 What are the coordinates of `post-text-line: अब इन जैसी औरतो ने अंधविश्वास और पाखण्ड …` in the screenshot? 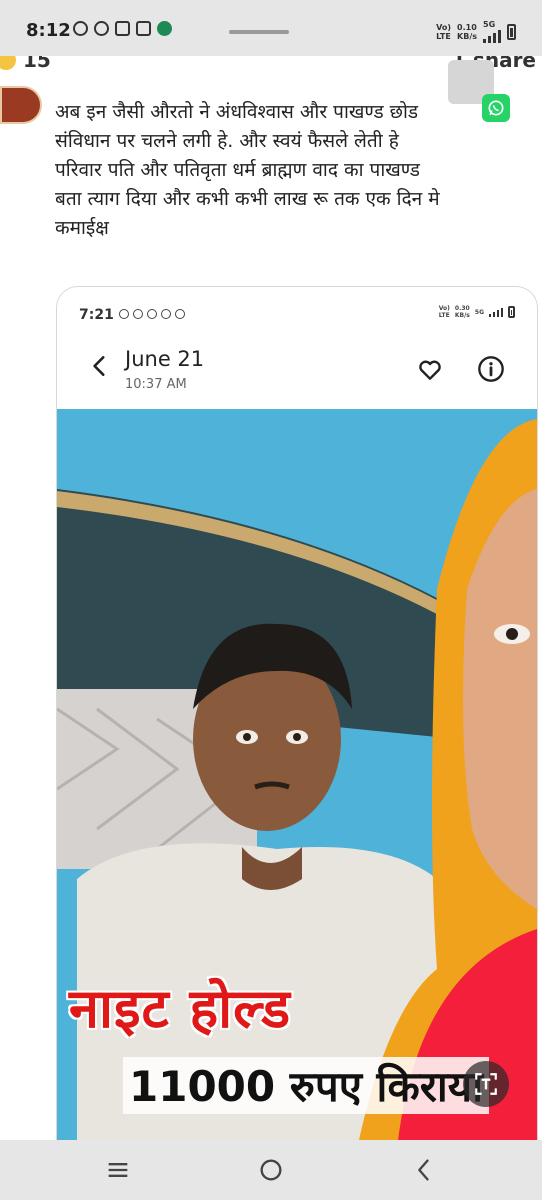 It's located at (237, 112).